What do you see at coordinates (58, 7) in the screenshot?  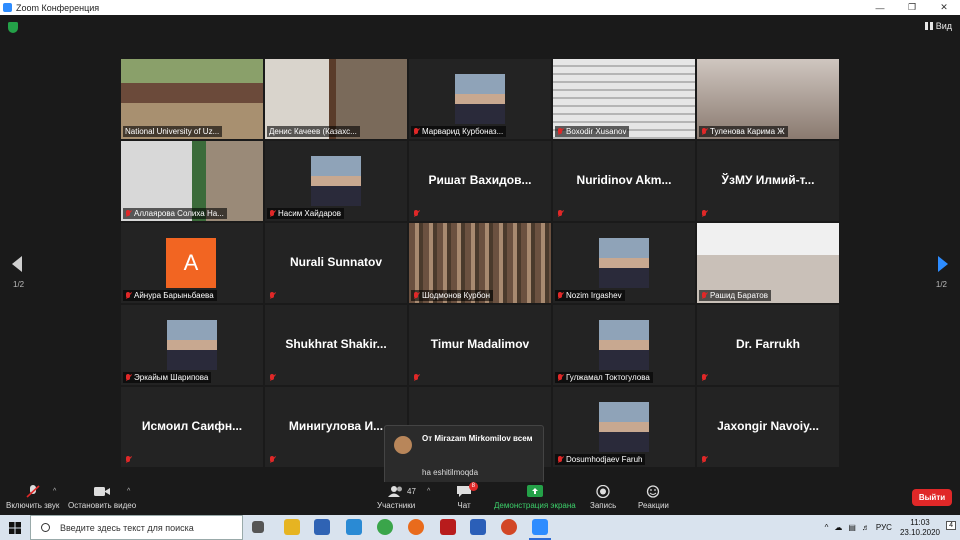 I see `window-title: Zoom Конференция` at bounding box center [58, 7].